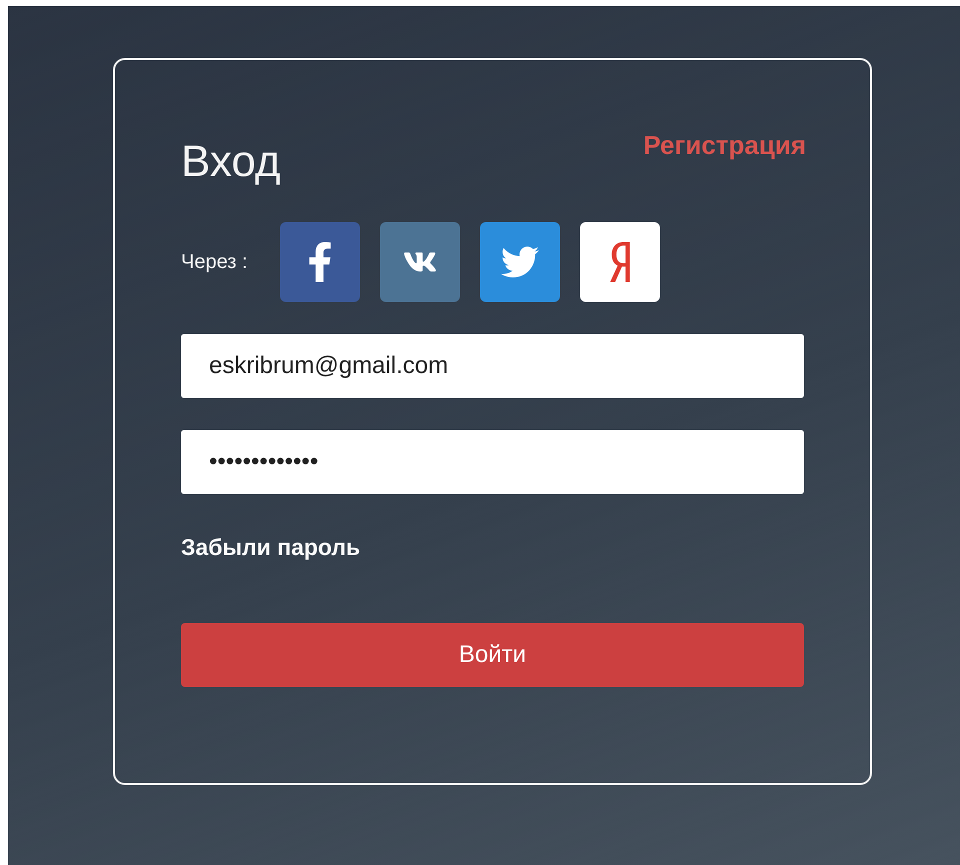  What do you see at coordinates (492, 655) in the screenshot?
I see `login-button: Войти` at bounding box center [492, 655].